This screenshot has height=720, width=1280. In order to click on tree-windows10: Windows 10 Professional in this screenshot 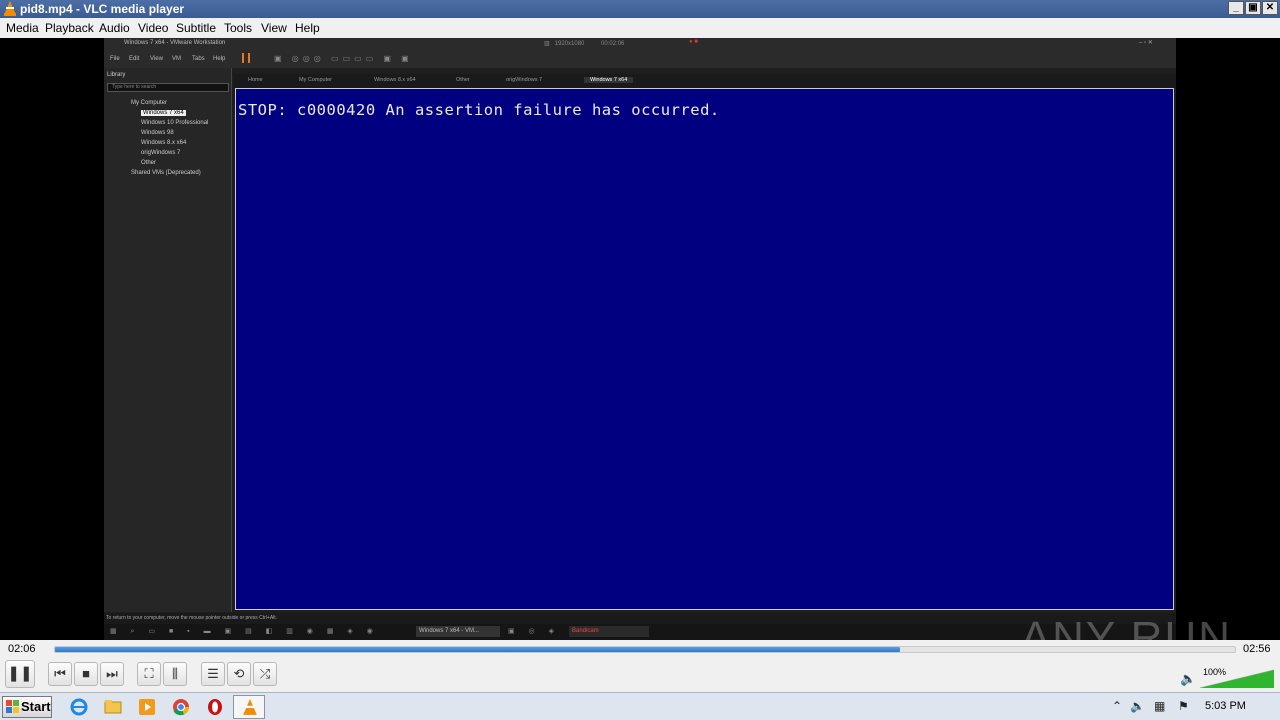, I will do `click(175, 123)`.